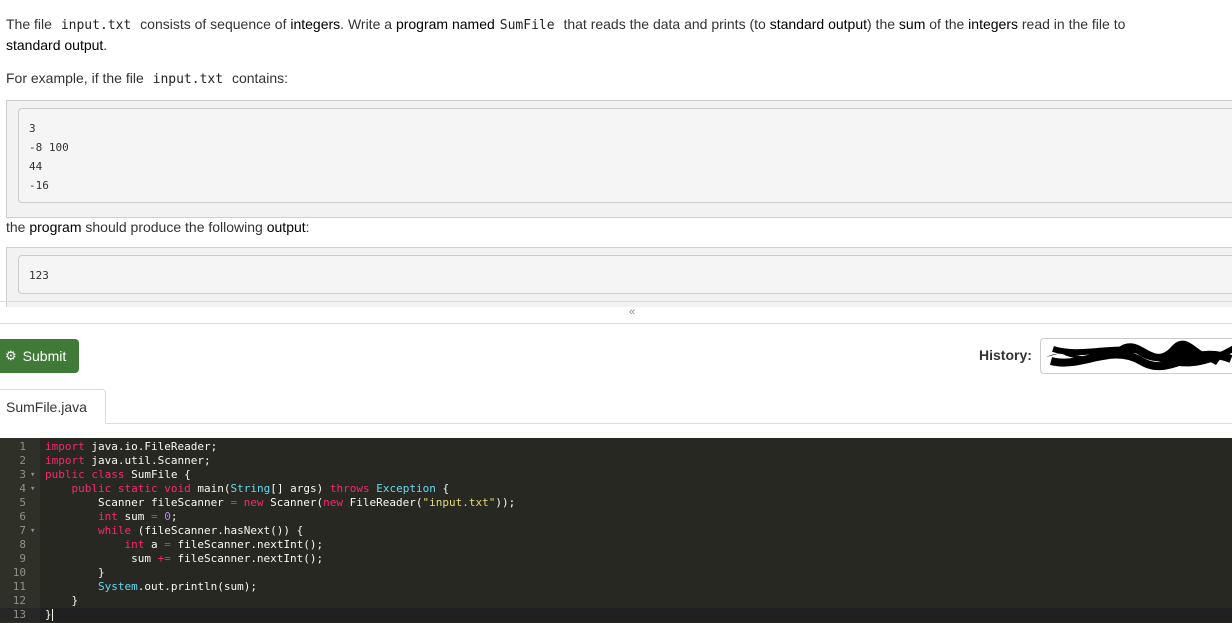 This screenshot has height=623, width=1232. I want to click on text-run: ., so click(105, 45).